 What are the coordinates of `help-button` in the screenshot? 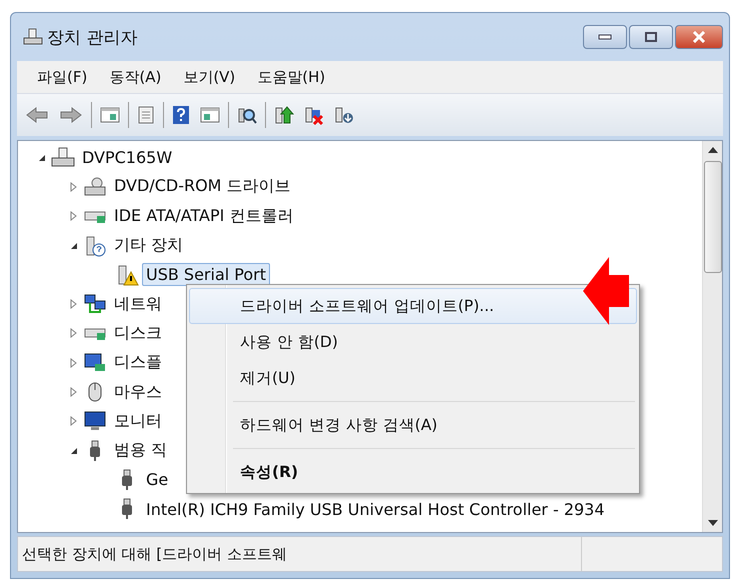 It's located at (181, 115).